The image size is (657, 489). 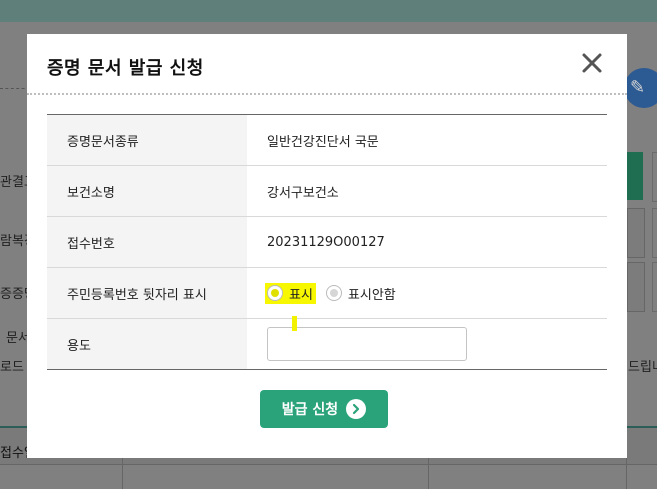 What do you see at coordinates (427, 191) in the screenshot?
I see `health-center-value: 강서구보건소` at bounding box center [427, 191].